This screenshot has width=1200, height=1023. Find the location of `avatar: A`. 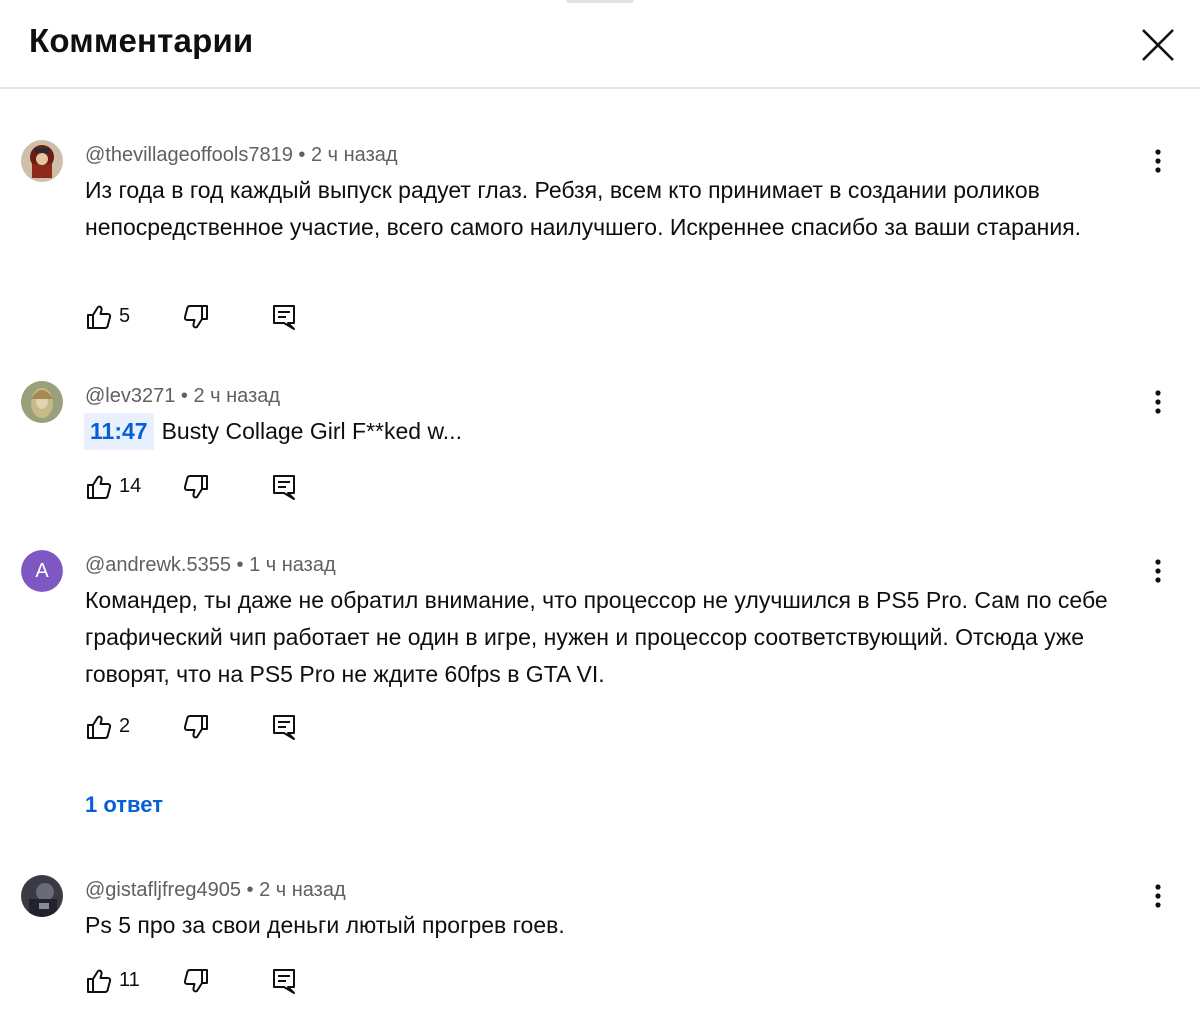

avatar: A is located at coordinates (42, 571).